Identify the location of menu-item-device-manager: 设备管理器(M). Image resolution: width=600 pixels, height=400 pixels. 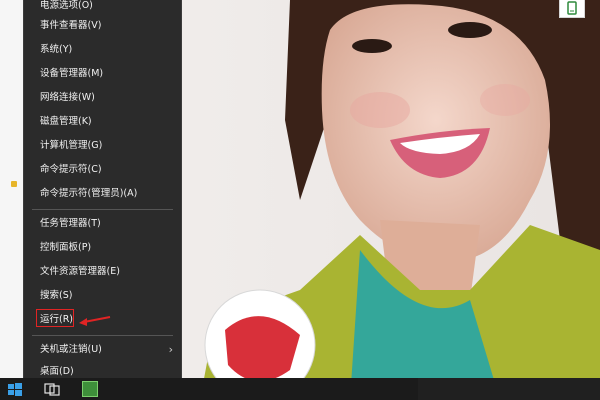
(102, 74).